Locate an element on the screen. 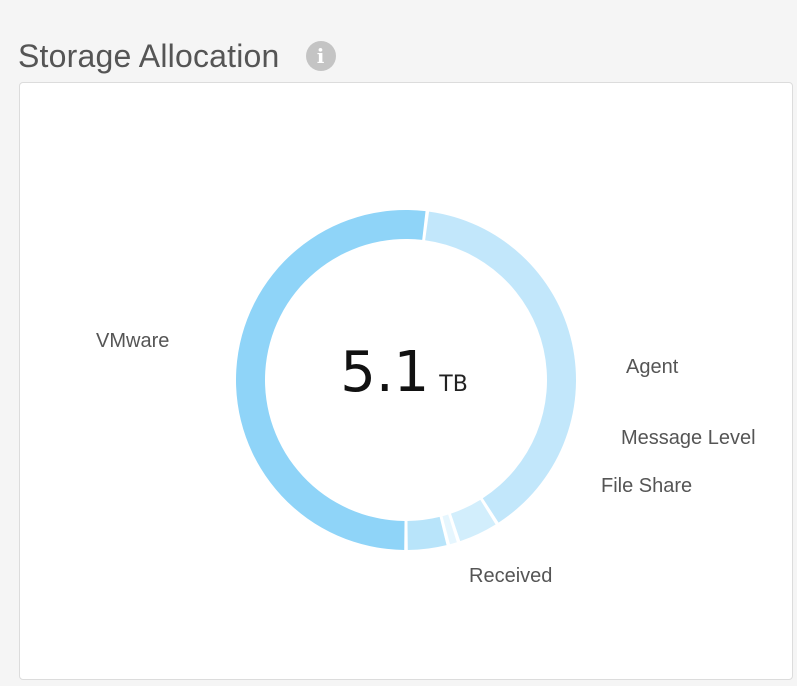 This screenshot has width=797, height=686. slice-label-file-share: File Share is located at coordinates (647, 486).